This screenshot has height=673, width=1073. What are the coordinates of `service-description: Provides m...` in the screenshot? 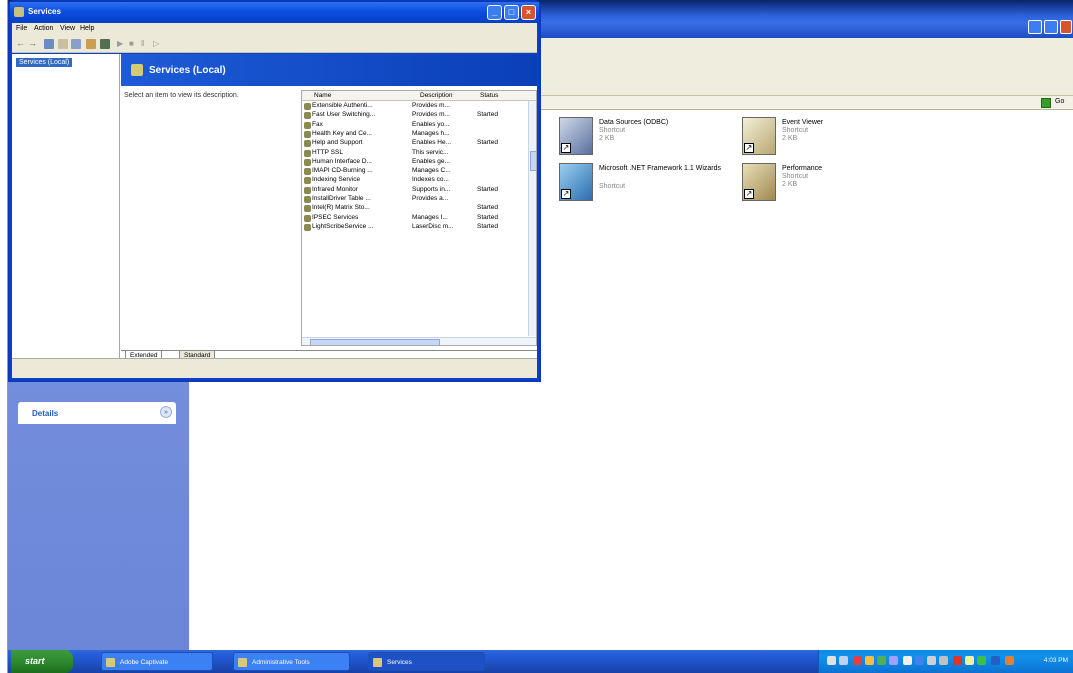 It's located at (431, 105).